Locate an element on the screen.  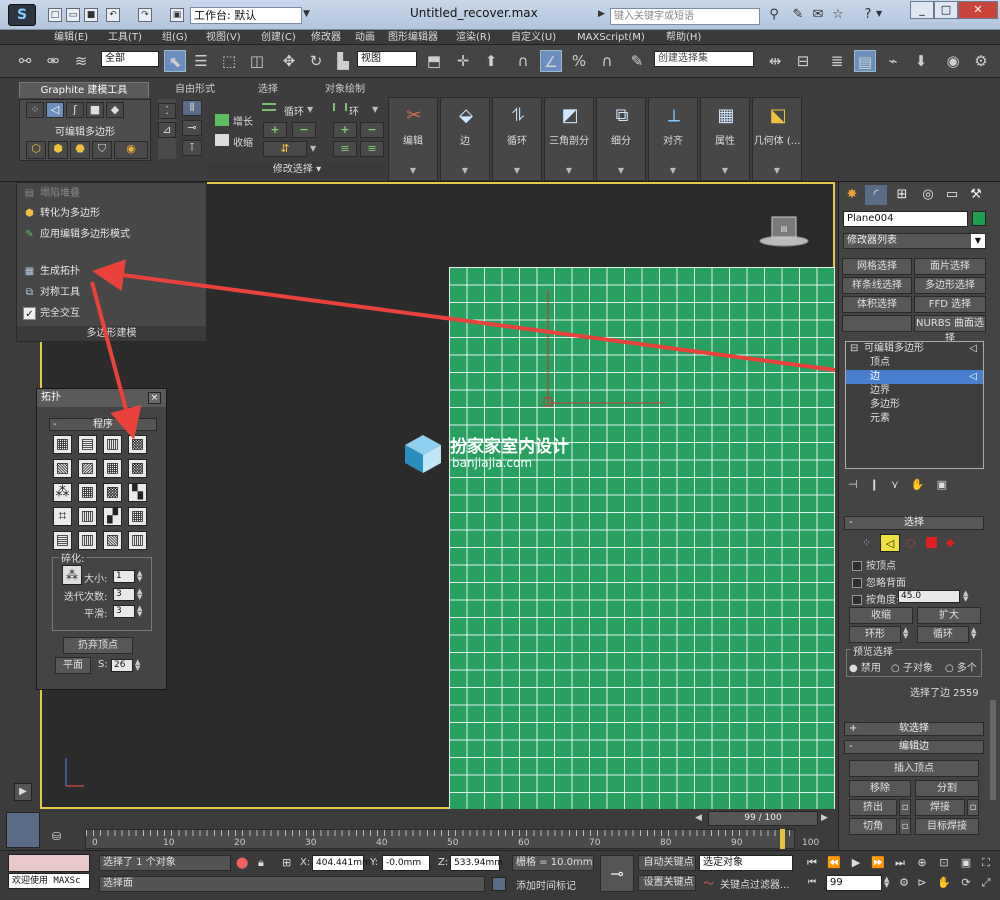
ffd-select-button: FFD 选择 is located at coordinates (950, 304).